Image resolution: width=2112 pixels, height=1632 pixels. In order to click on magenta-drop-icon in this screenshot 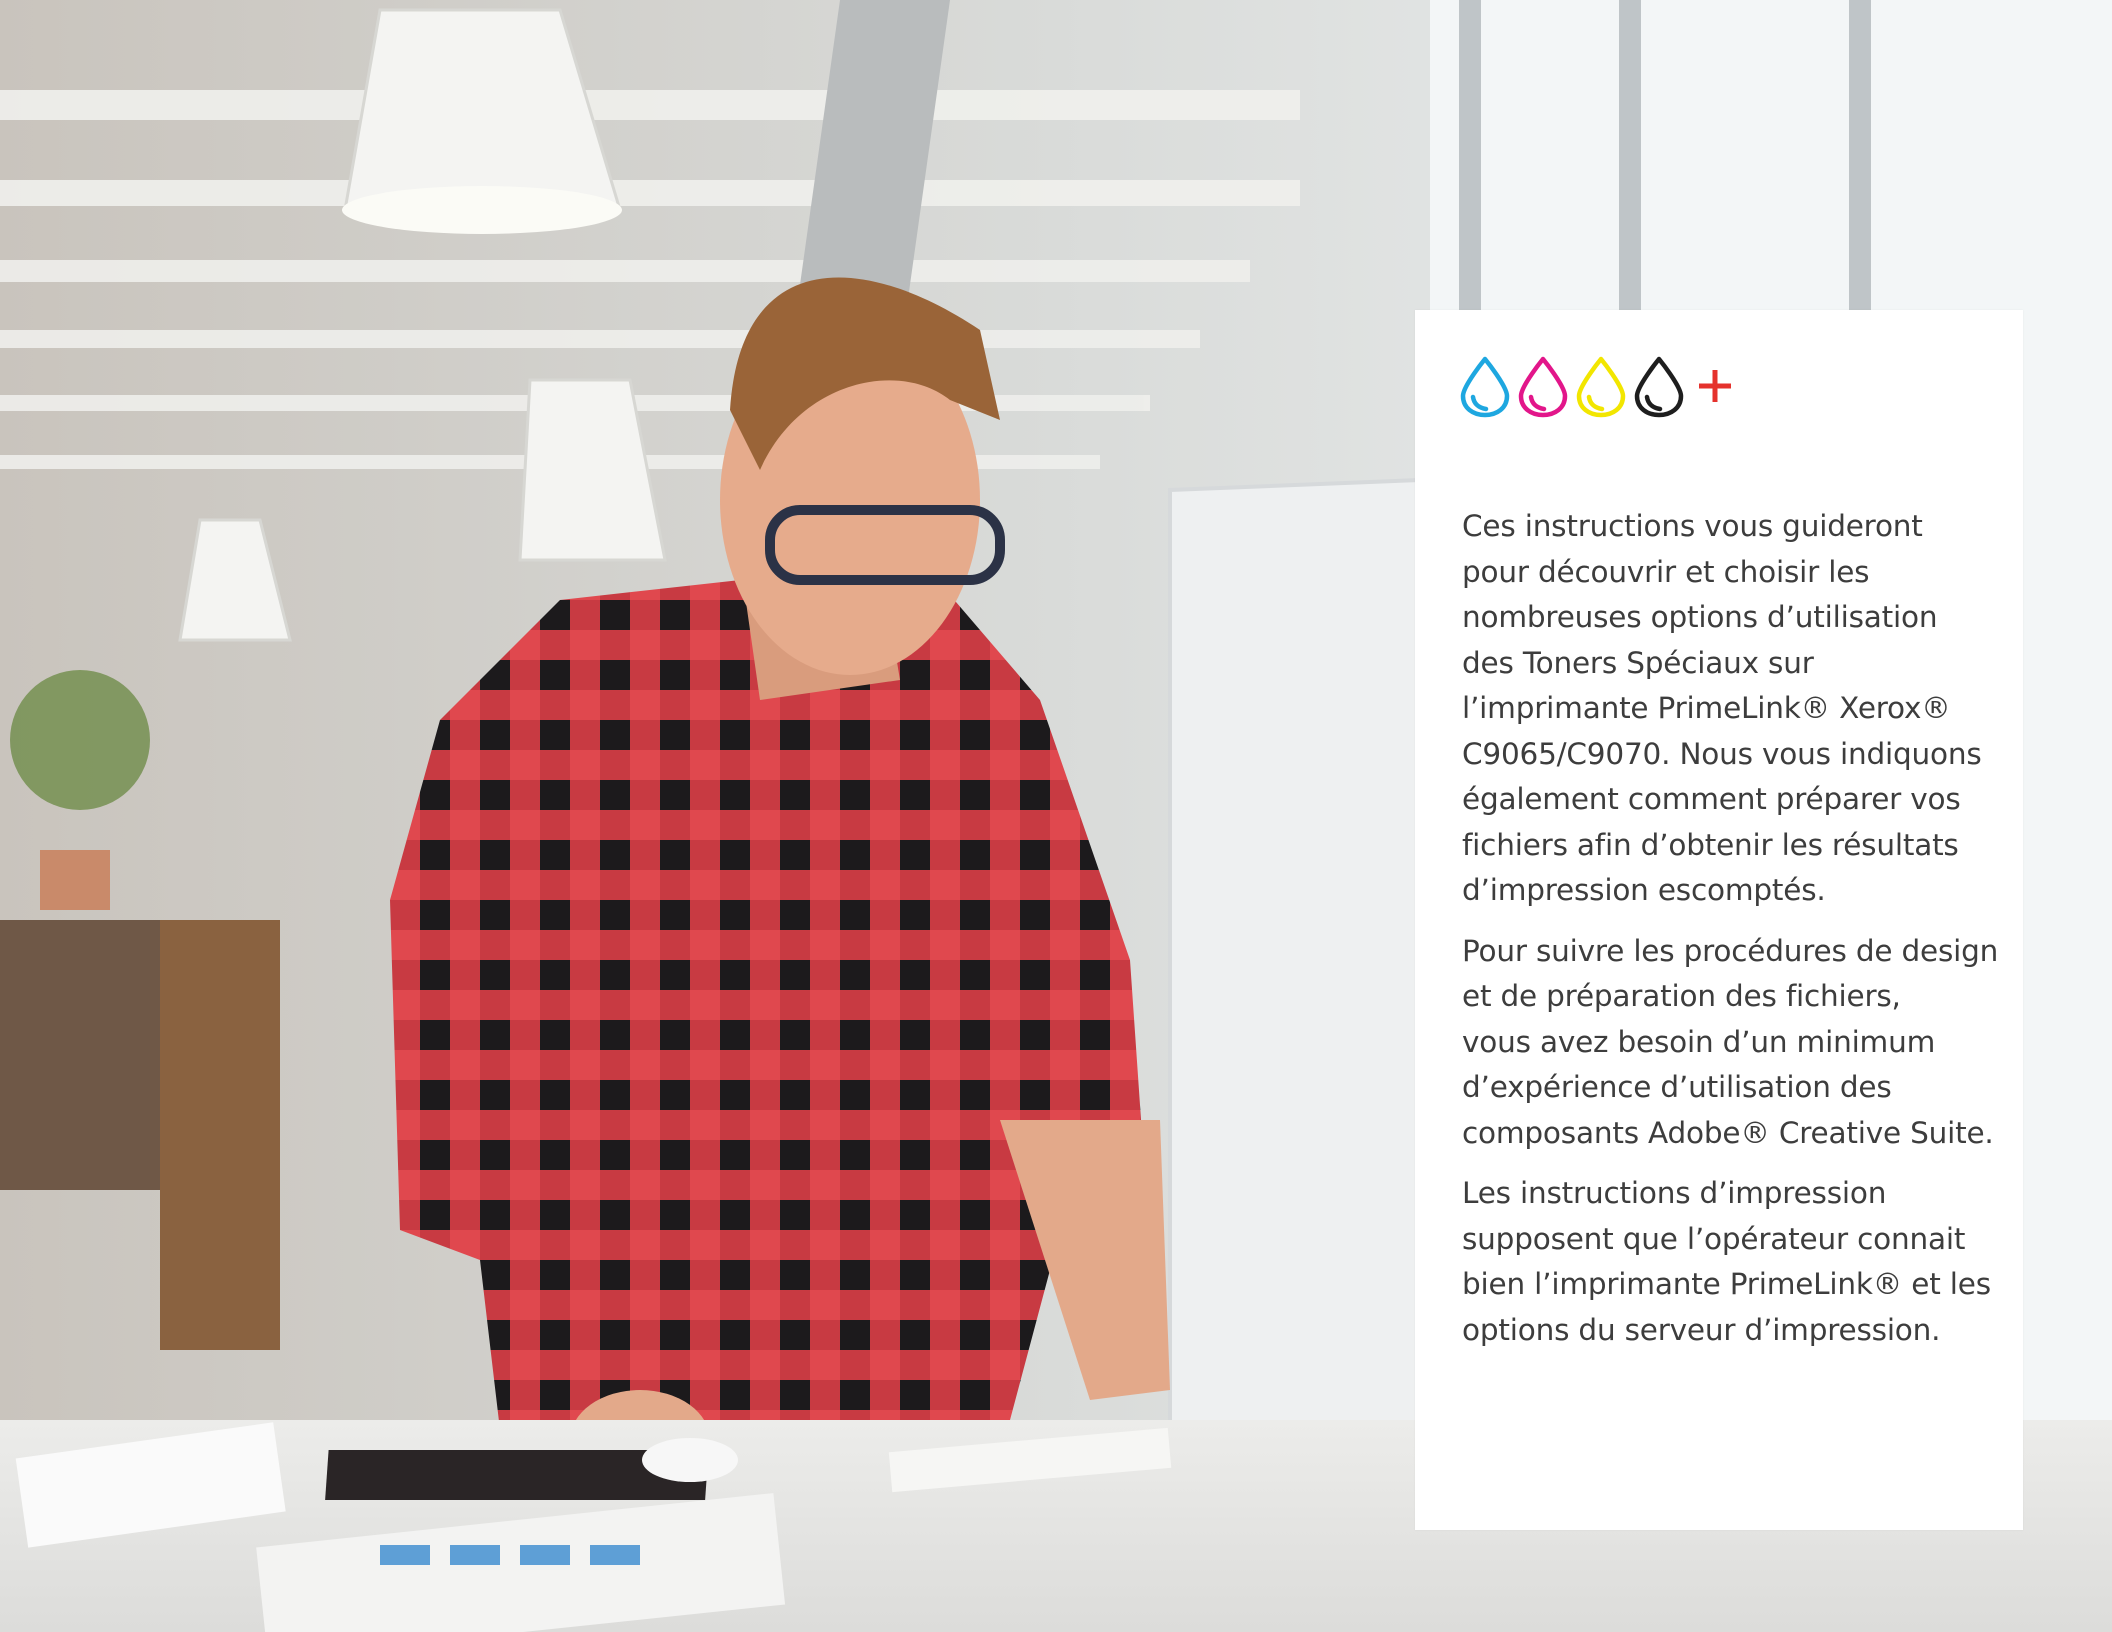, I will do `click(1543, 387)`.